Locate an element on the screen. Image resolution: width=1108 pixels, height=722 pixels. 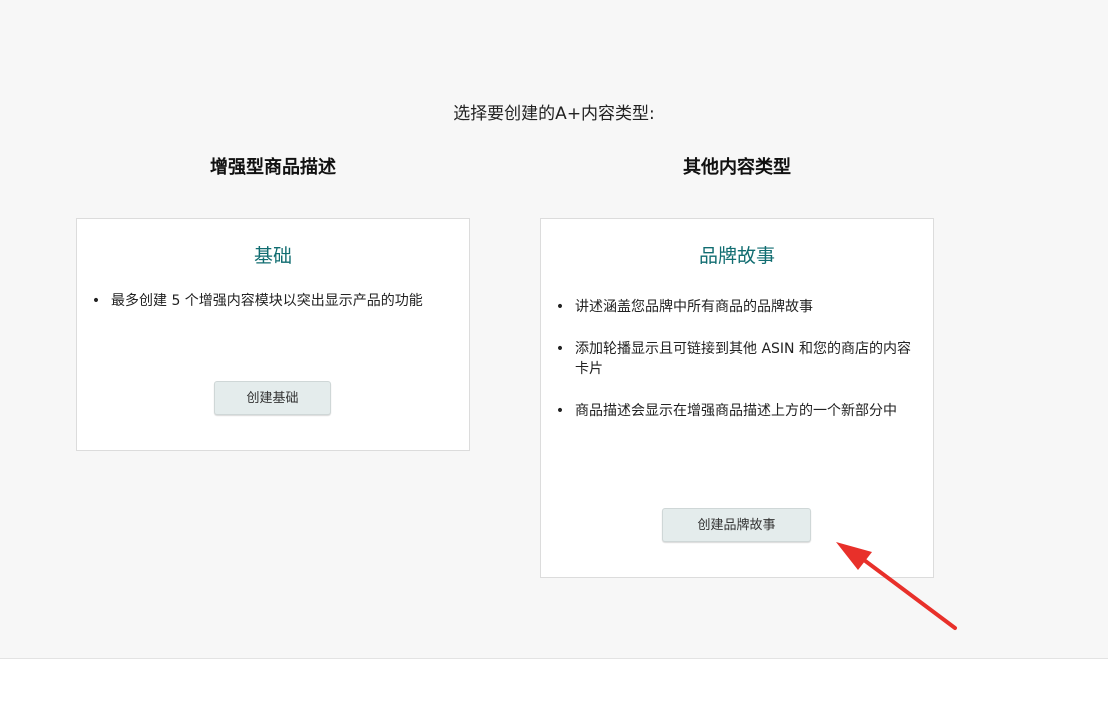
page-title: 选择要创建的A+内容类型: is located at coordinates (554, 114).